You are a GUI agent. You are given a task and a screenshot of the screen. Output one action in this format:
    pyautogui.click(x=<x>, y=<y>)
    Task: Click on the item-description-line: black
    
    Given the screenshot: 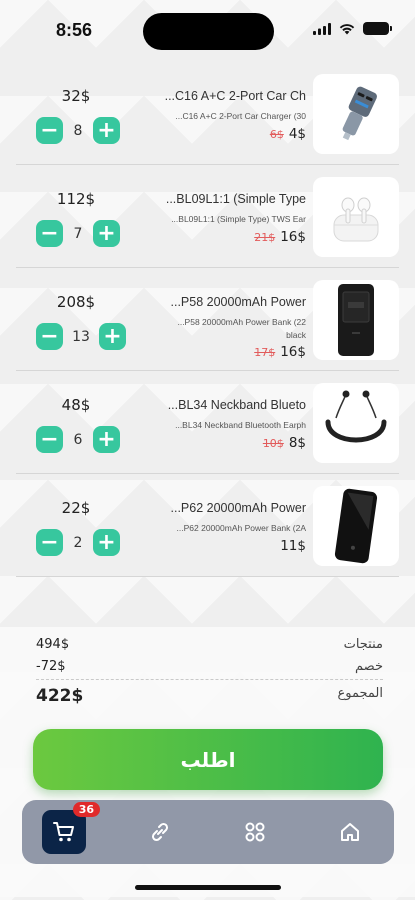 What is the action you would take?
    pyautogui.click(x=296, y=335)
    